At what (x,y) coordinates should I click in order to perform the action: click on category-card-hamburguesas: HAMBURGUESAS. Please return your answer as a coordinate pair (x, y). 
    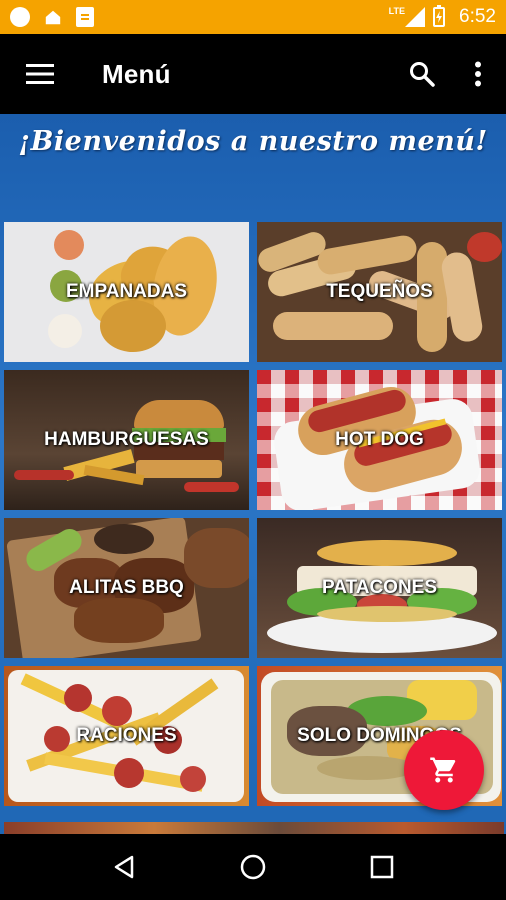
    Looking at the image, I should click on (126, 440).